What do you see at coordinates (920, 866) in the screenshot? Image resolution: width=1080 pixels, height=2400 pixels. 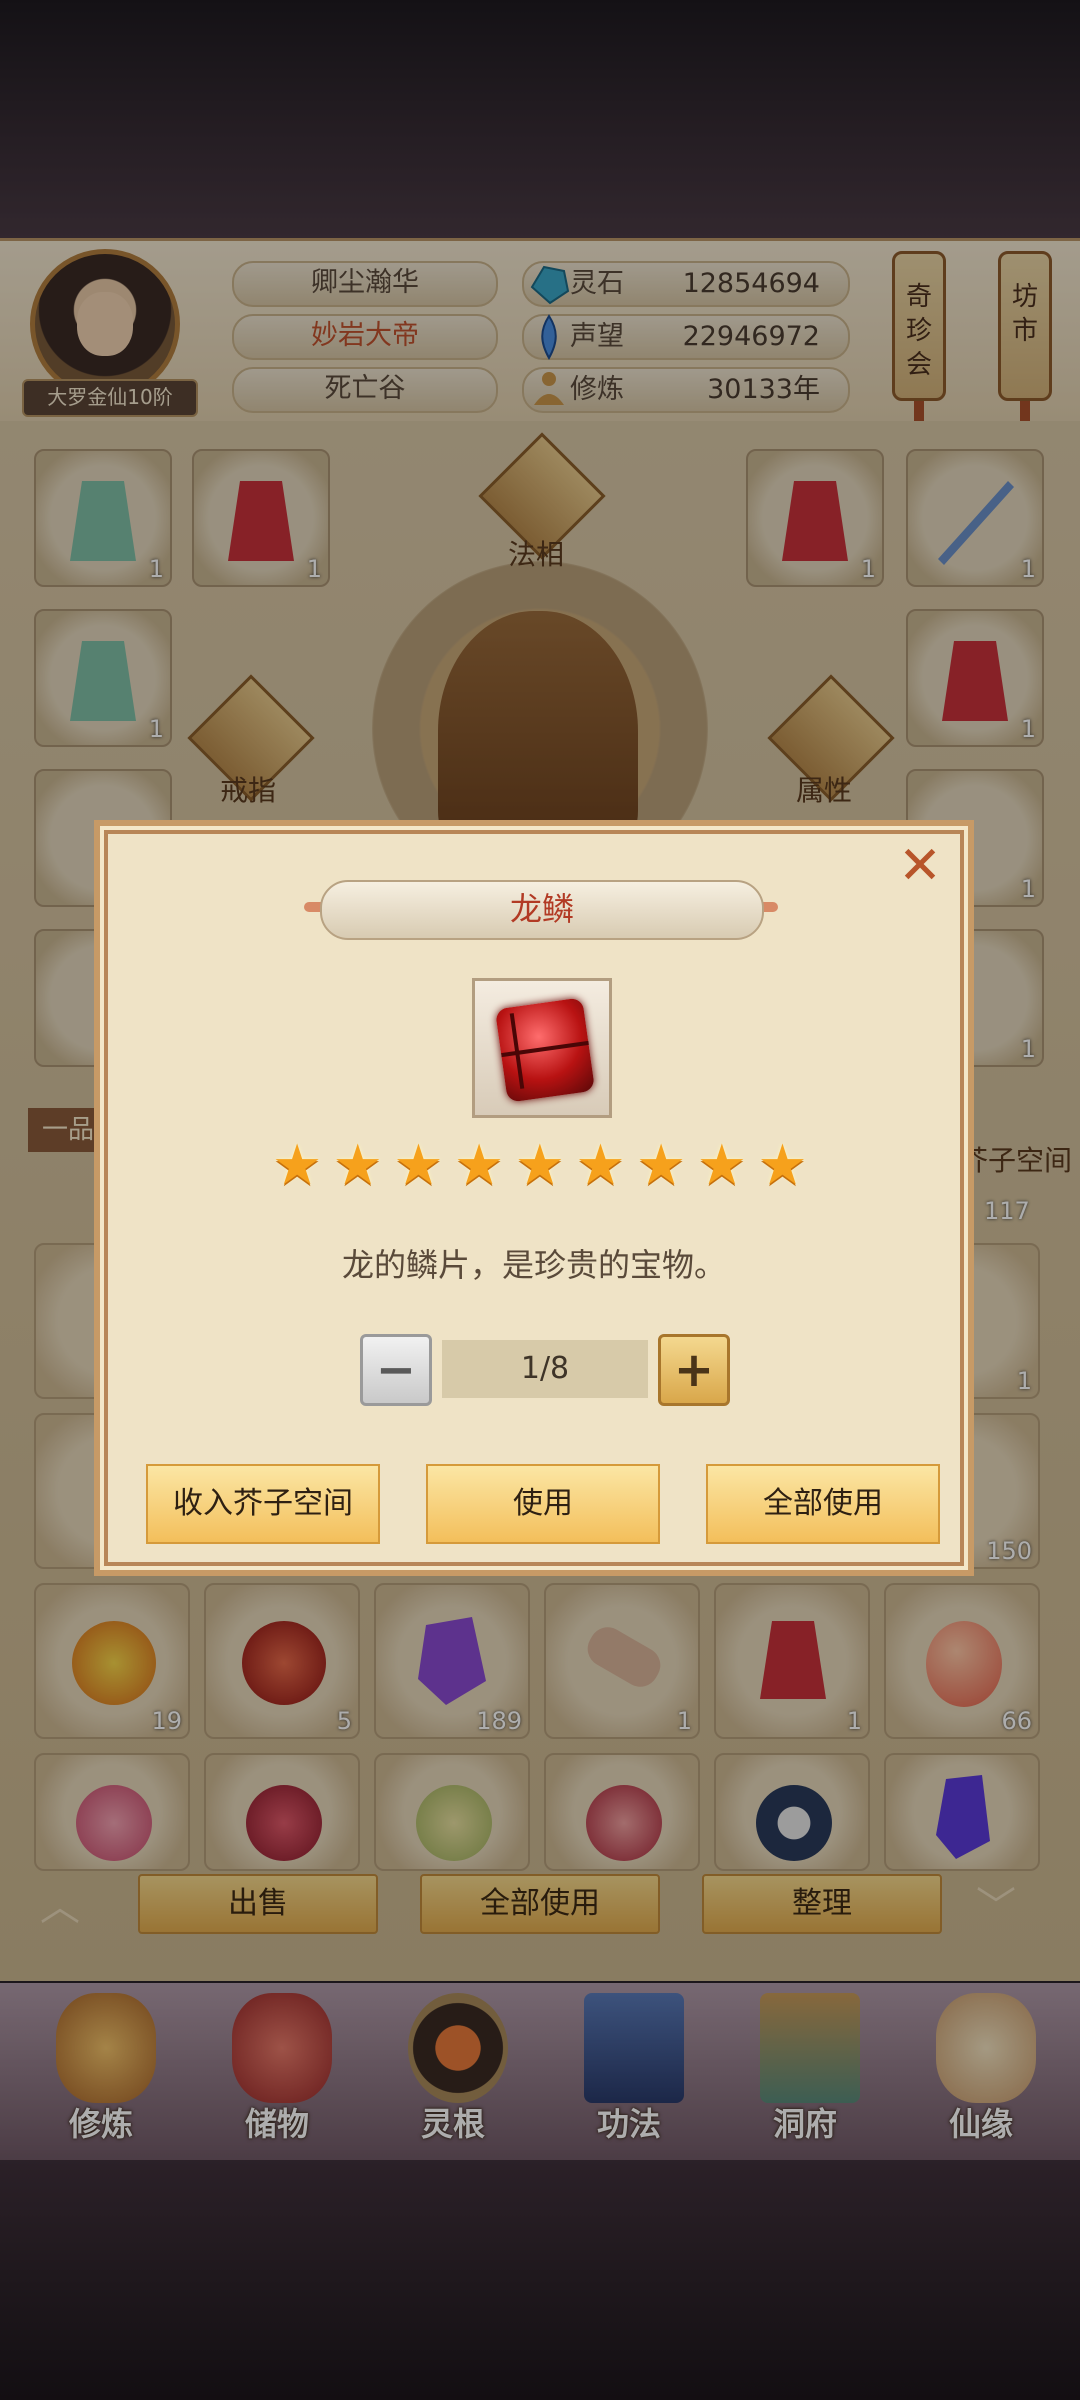 I see `close-button: ✕` at bounding box center [920, 866].